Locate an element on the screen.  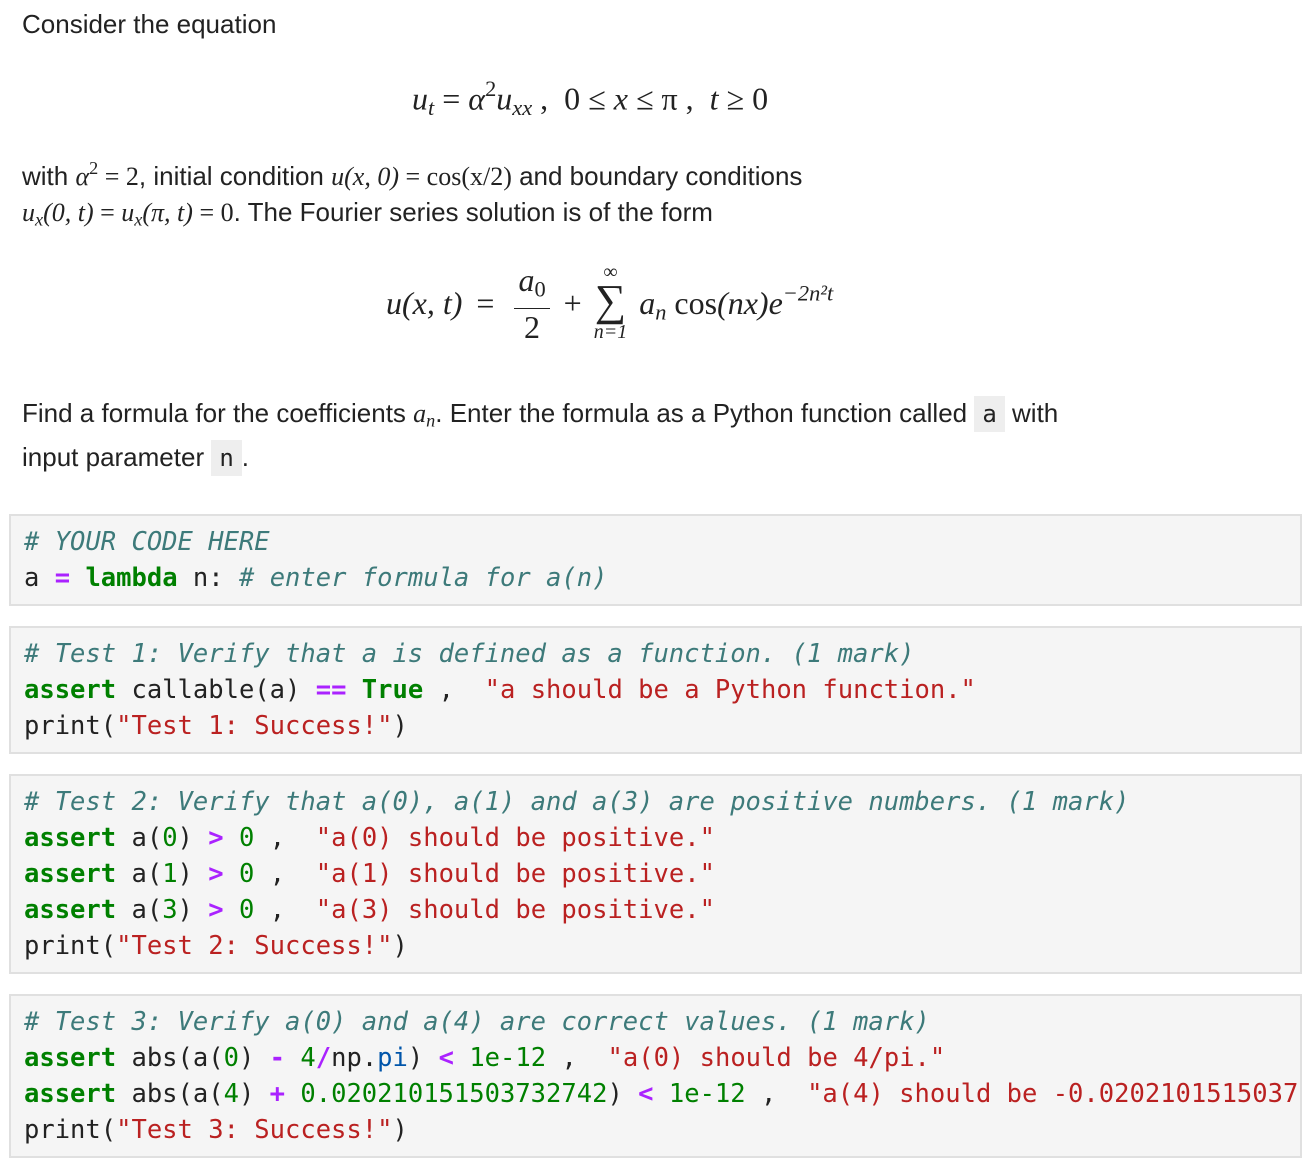
code-keyword: True is located at coordinates (392, 690).